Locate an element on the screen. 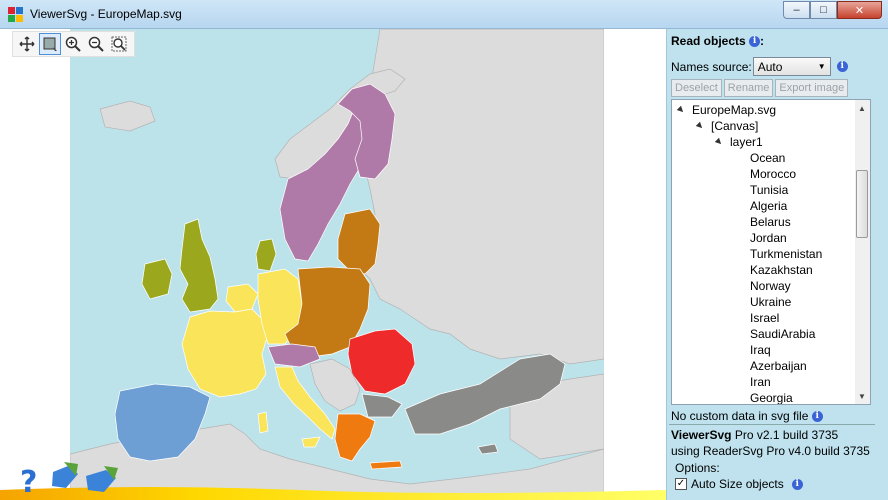 This screenshot has height=500, width=888. names-source-row: Names source: Auto ▼ i is located at coordinates (759, 66).